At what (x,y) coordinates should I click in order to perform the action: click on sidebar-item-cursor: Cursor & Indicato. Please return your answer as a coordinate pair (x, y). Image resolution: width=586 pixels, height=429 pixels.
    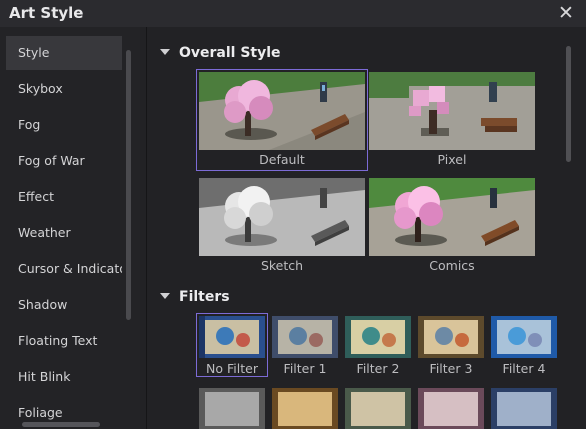
    Looking at the image, I should click on (64, 269).